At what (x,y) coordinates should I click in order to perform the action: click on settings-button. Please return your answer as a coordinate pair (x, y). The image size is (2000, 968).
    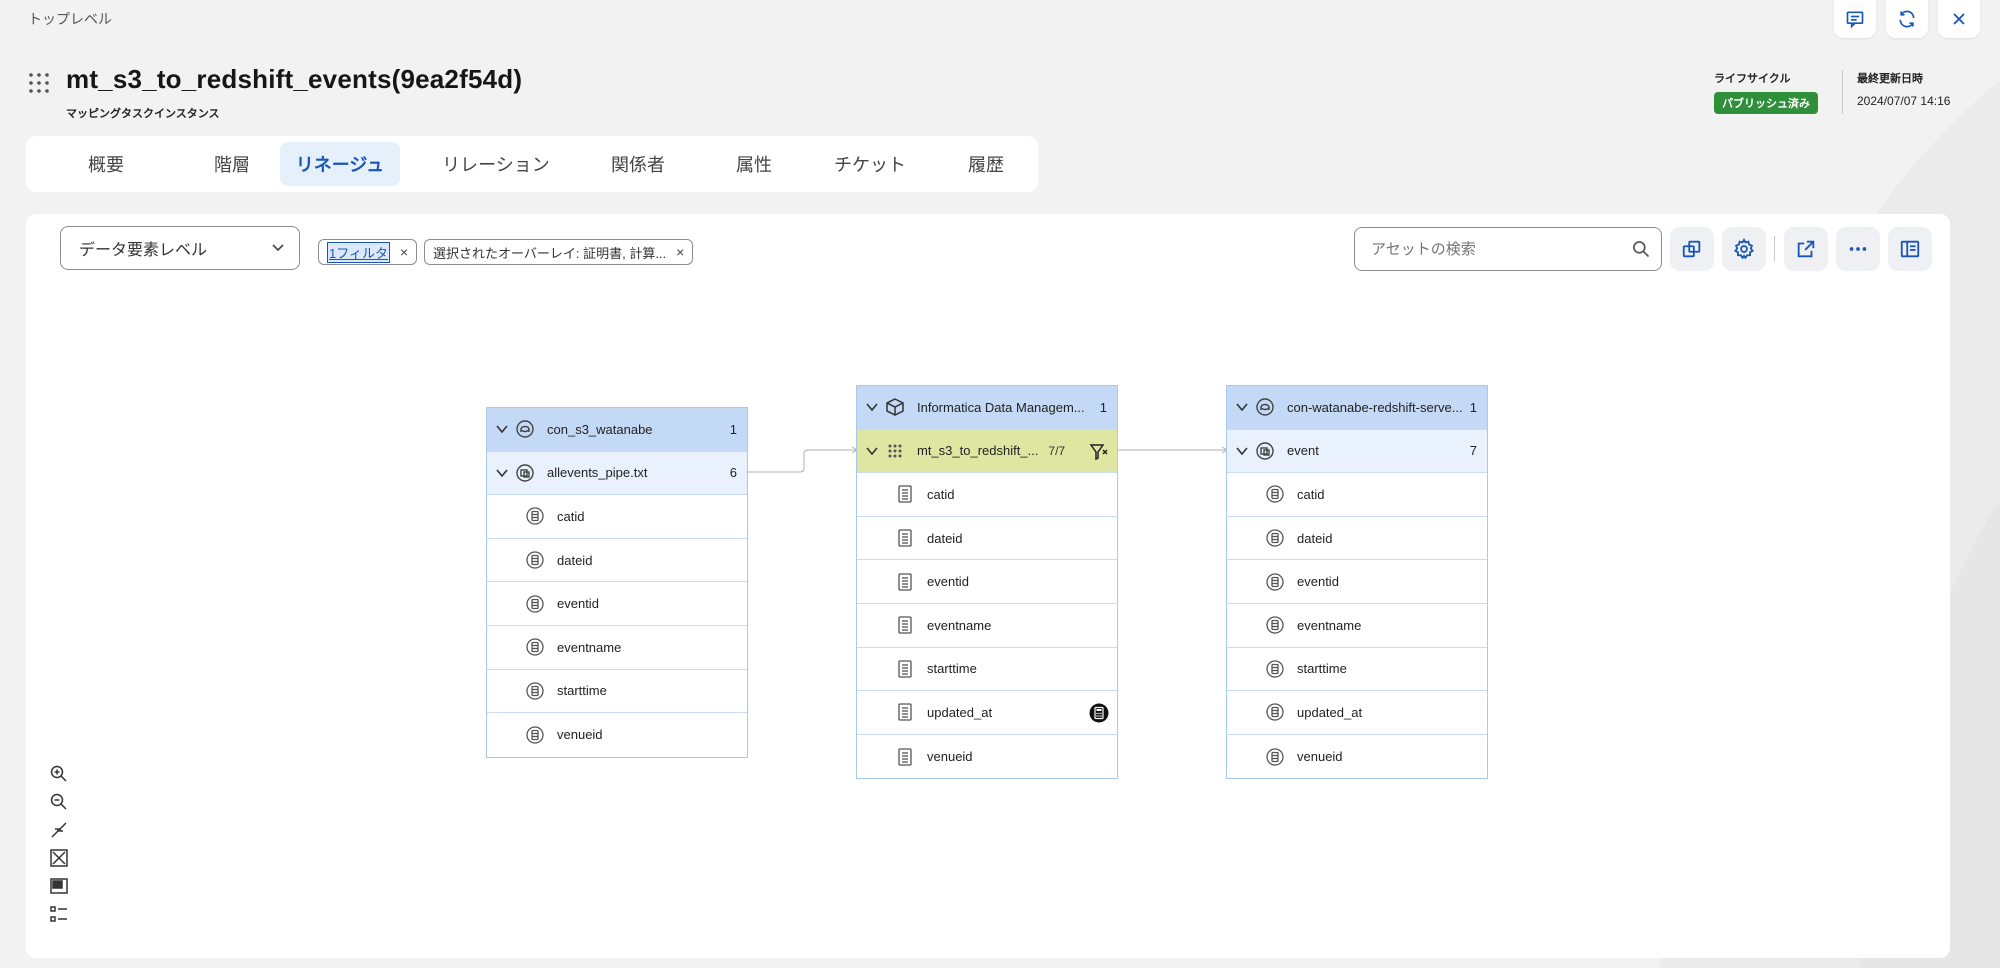
    Looking at the image, I should click on (1744, 249).